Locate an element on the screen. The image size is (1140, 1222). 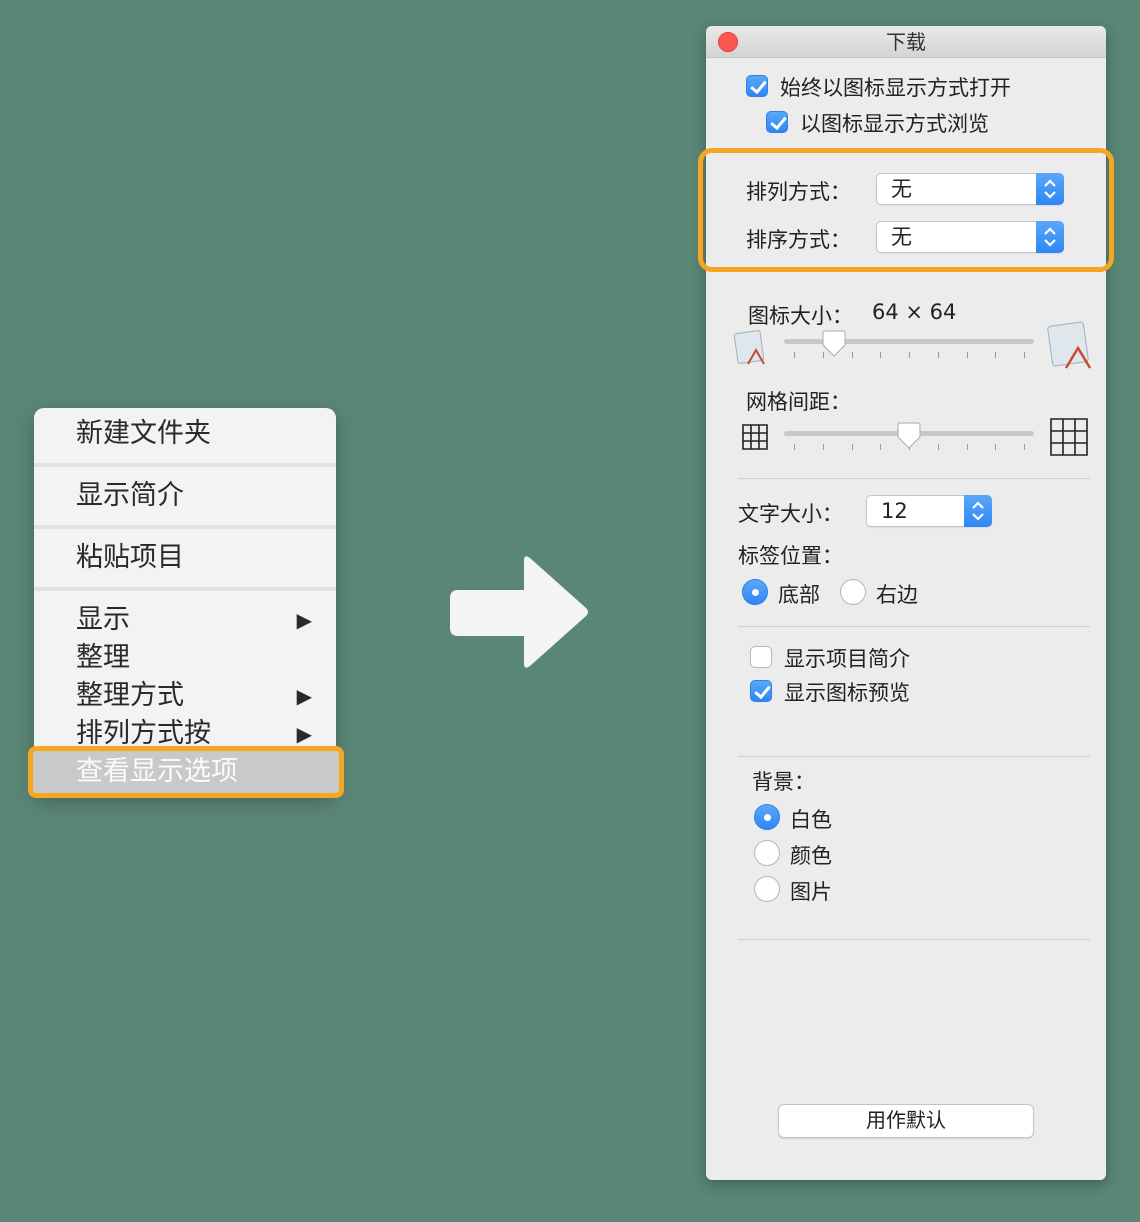
title-bar: 下载 is located at coordinates (906, 42).